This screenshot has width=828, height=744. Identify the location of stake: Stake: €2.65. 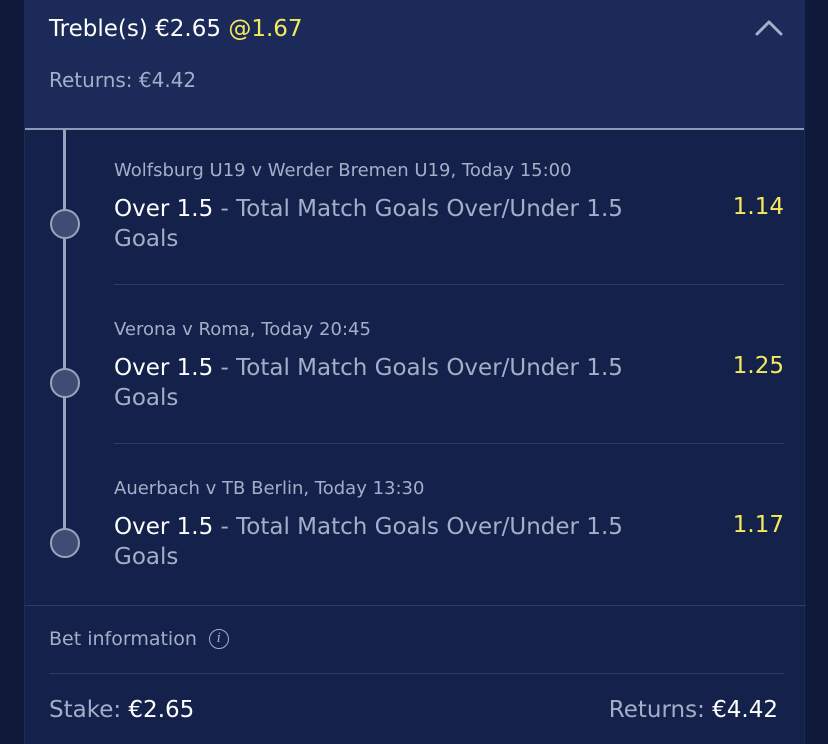
(121, 710).